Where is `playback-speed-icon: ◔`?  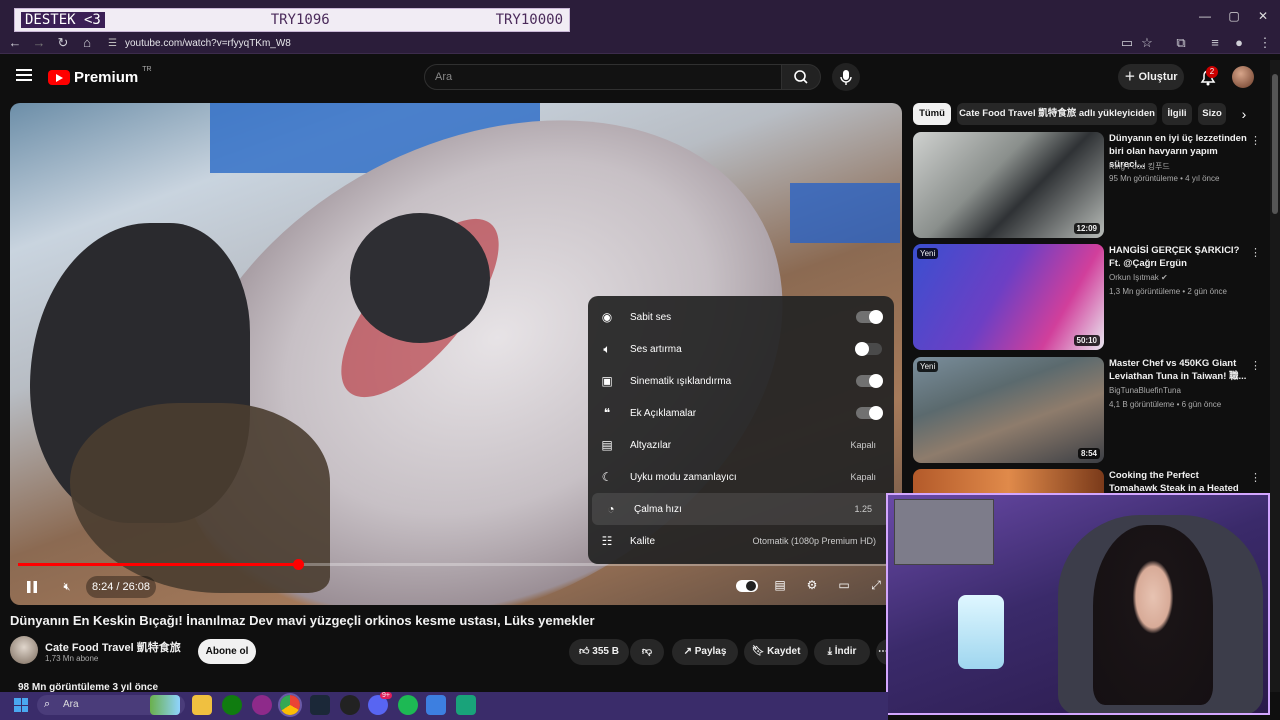
playback-speed-icon: ◔ is located at coordinates (611, 509).